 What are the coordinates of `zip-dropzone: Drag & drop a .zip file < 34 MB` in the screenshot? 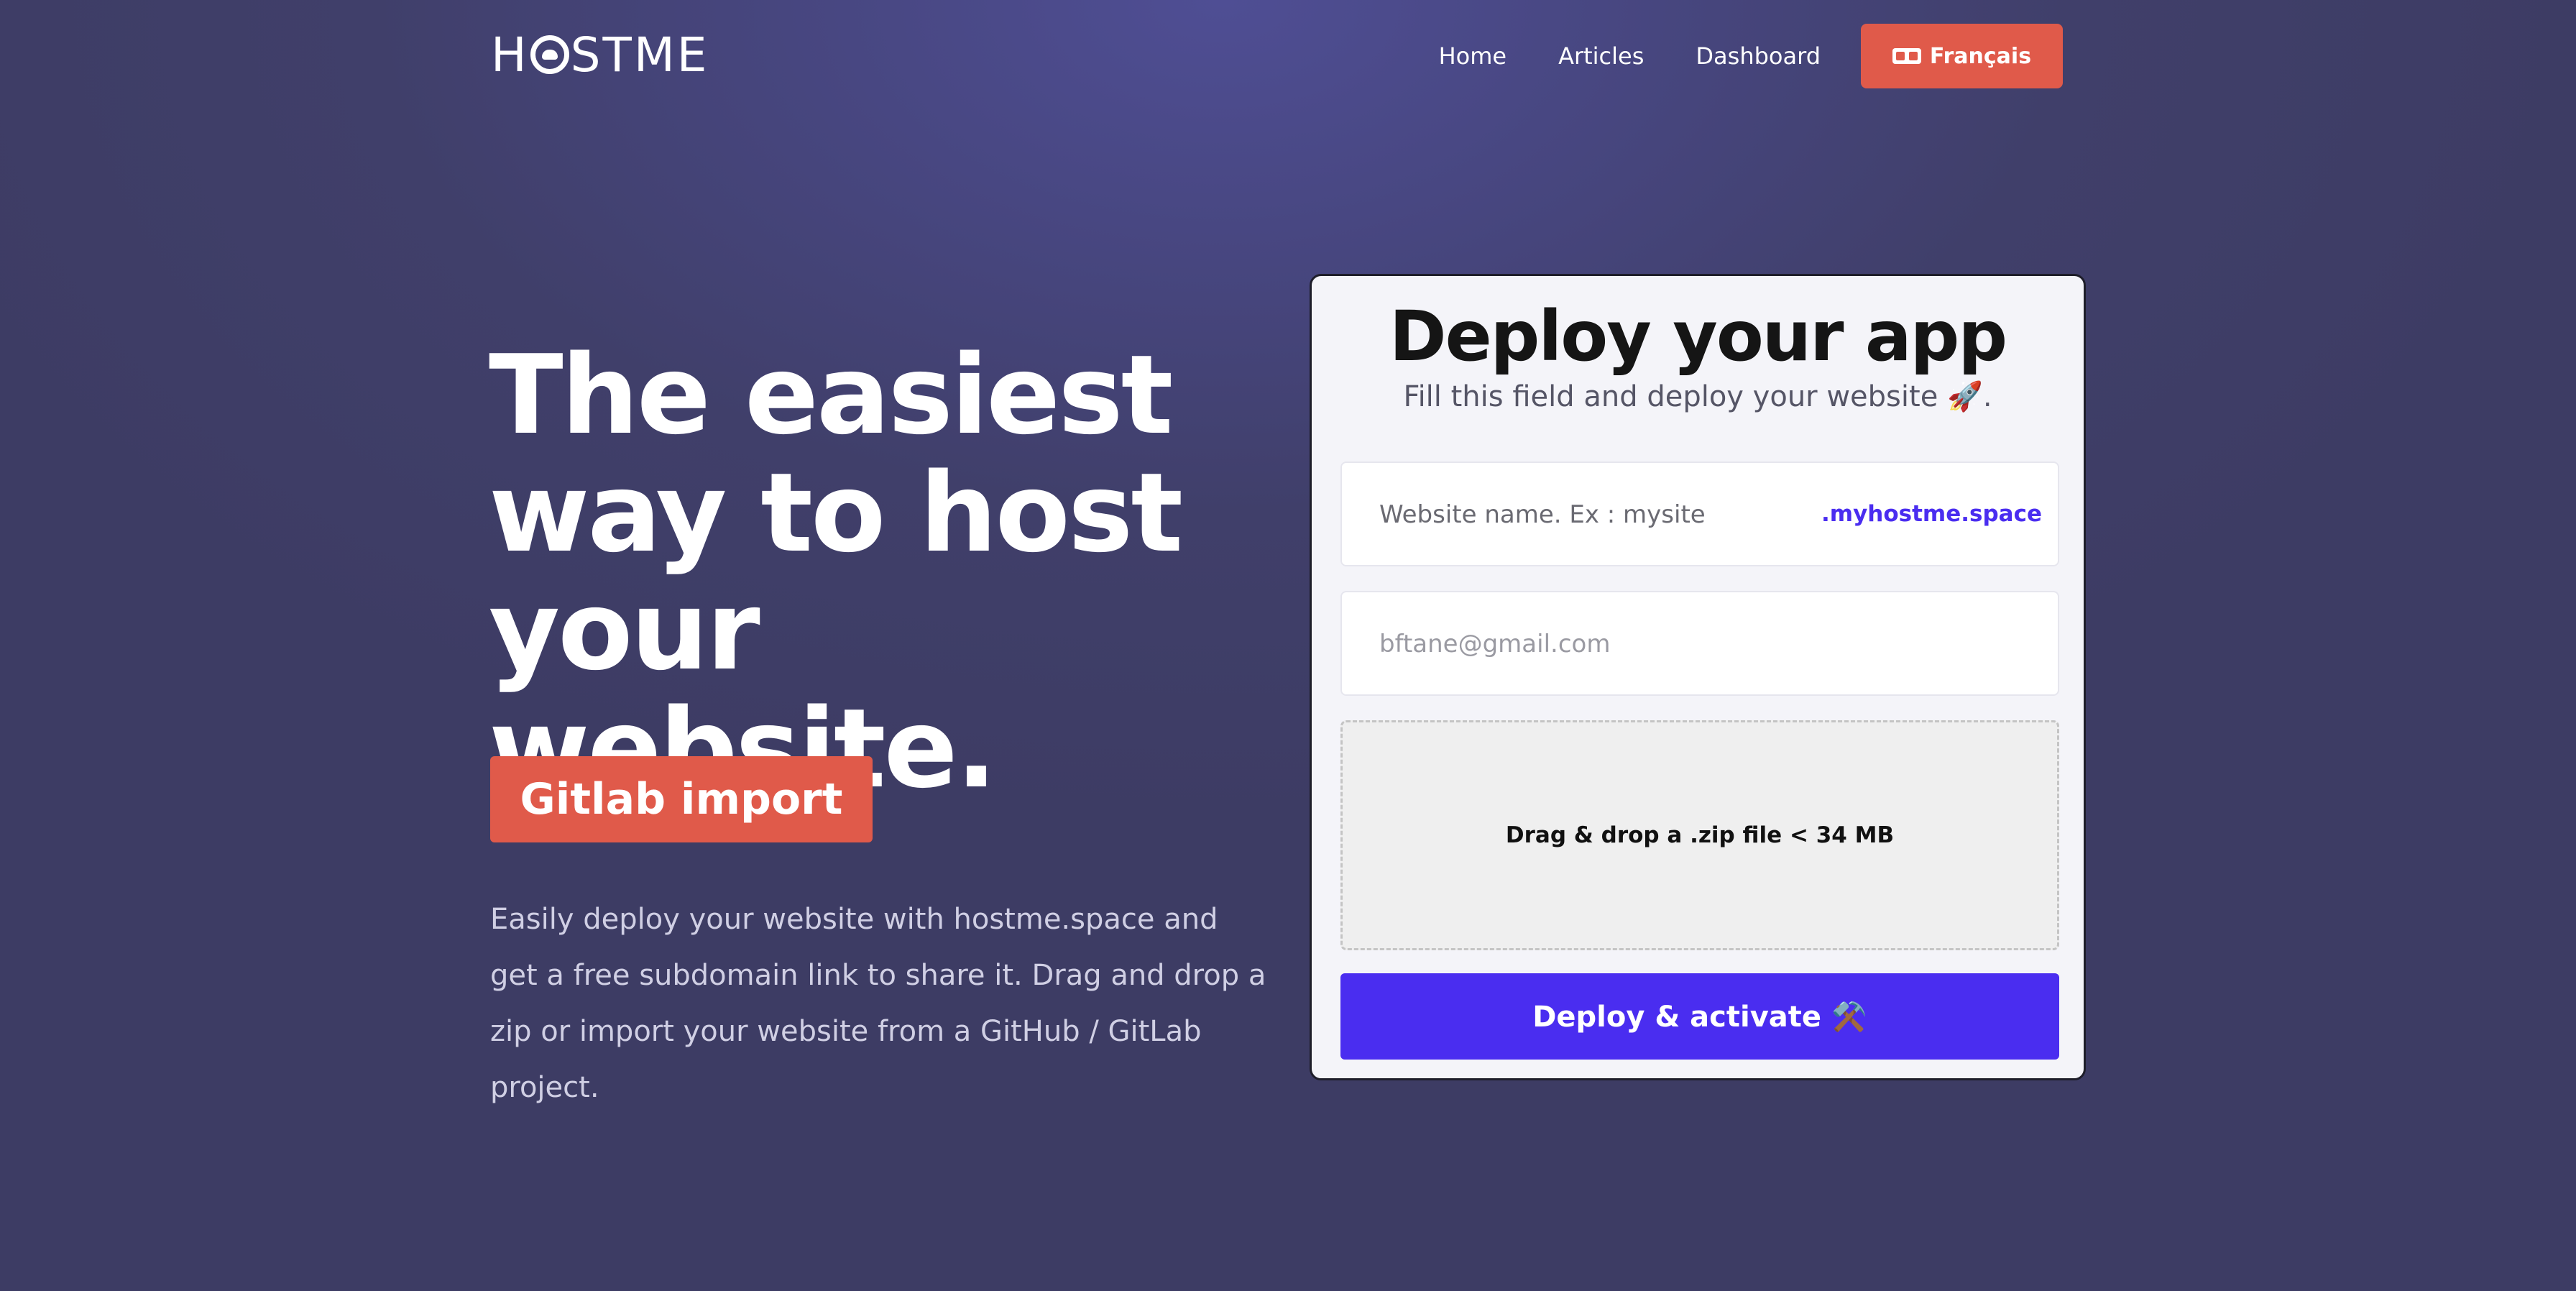 It's located at (1699, 835).